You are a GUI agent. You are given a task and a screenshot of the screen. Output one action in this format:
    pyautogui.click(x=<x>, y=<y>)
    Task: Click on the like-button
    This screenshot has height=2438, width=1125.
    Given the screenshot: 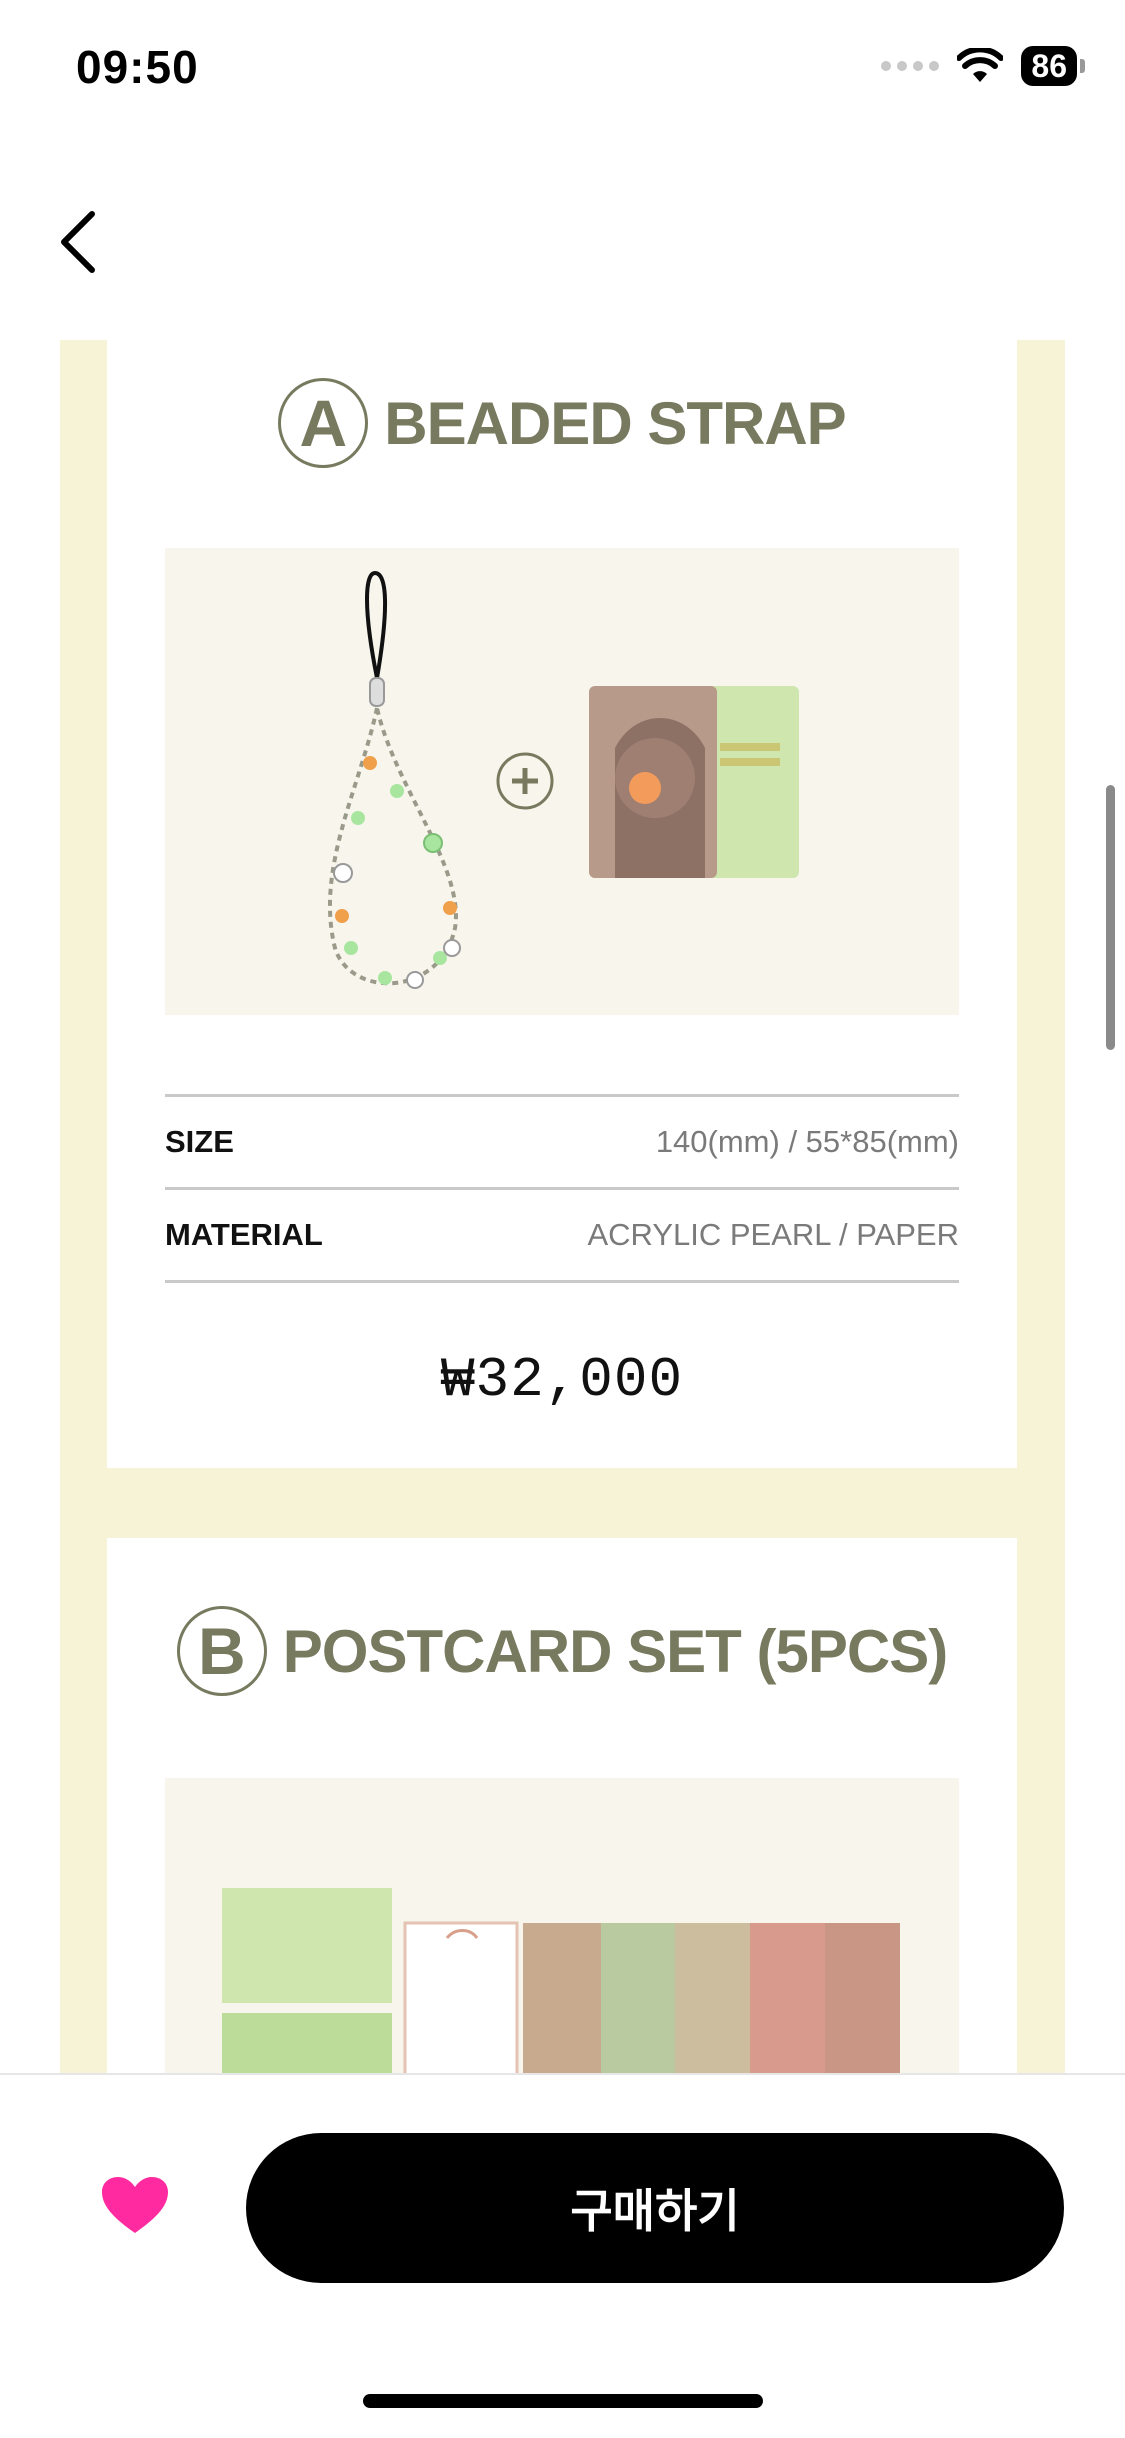 What is the action you would take?
    pyautogui.click(x=135, y=2206)
    